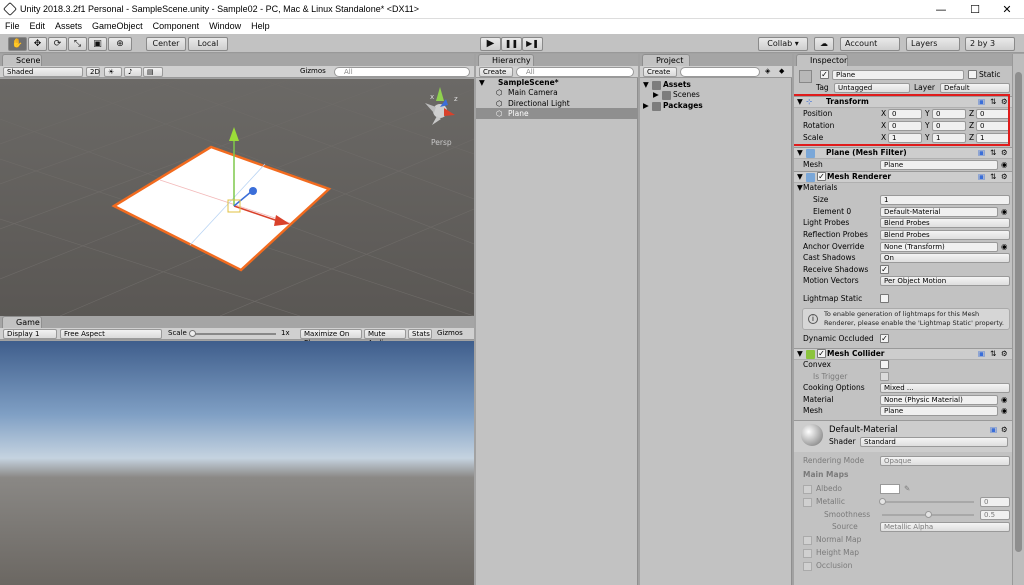  What do you see at coordinates (37, 44) in the screenshot?
I see `move-tool-button: ✥` at bounding box center [37, 44].